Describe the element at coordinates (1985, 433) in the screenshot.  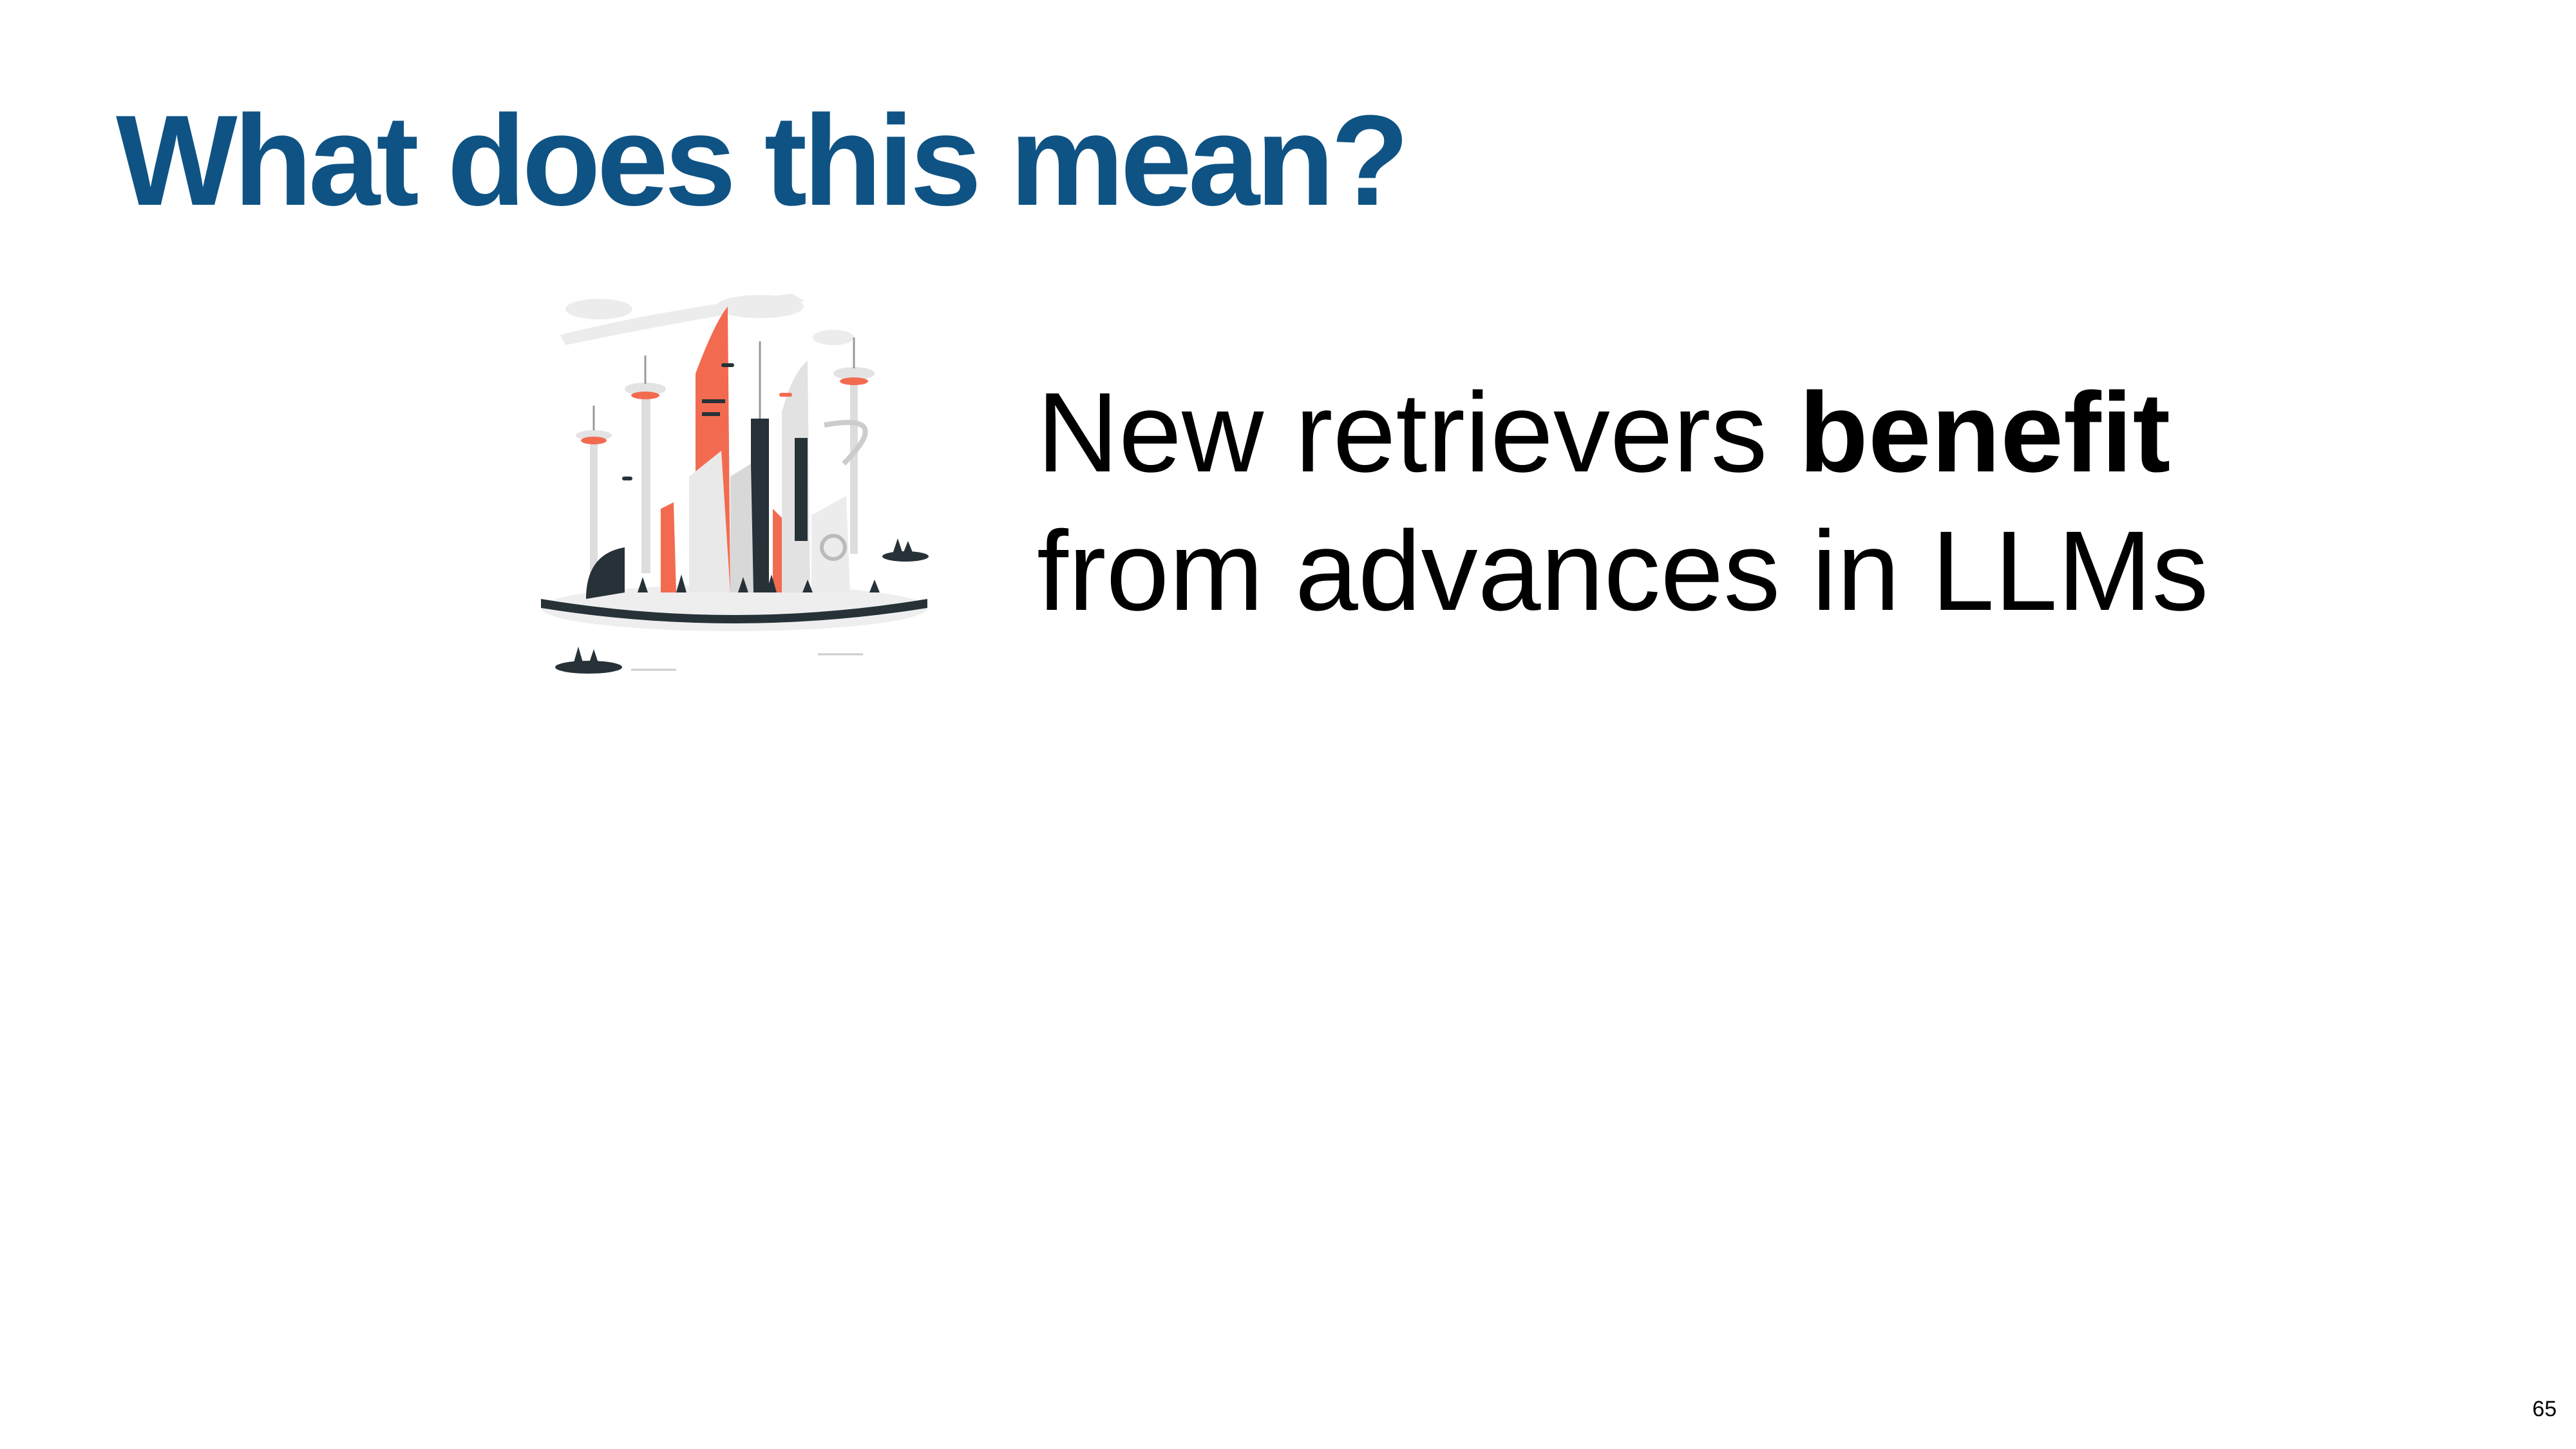
I see `emphasis-benefit: benefit` at that location.